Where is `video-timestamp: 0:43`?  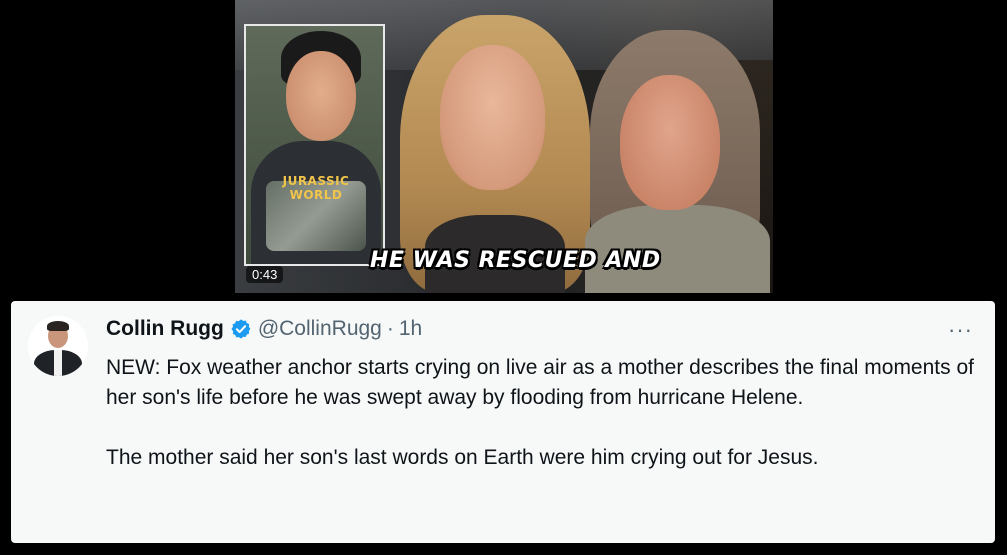
video-timestamp: 0:43 is located at coordinates (265, 274).